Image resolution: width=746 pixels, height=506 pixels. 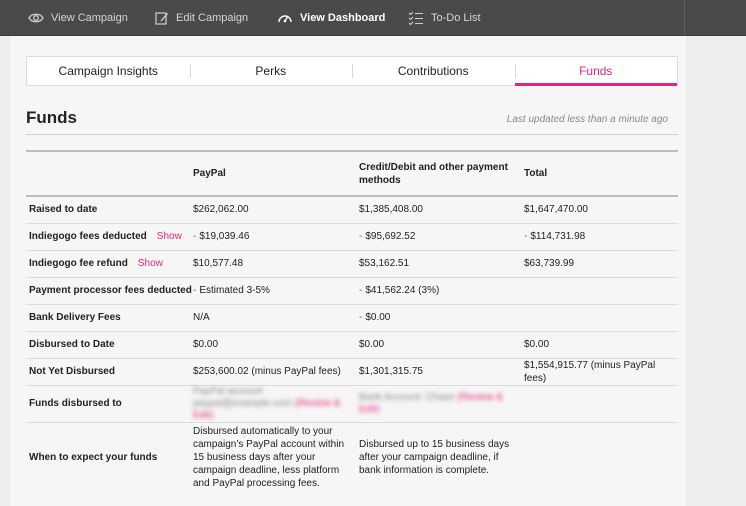 What do you see at coordinates (150, 263) in the screenshot?
I see `refund-show-link: Show` at bounding box center [150, 263].